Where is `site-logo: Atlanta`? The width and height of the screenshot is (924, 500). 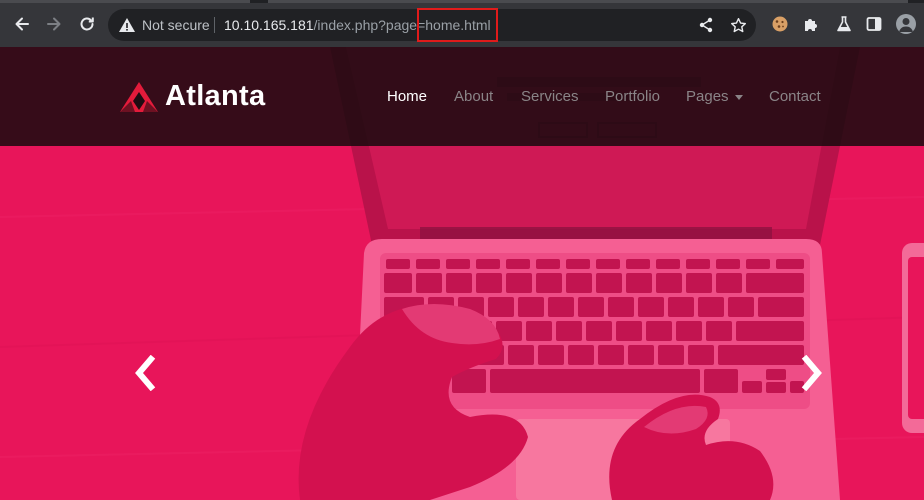 site-logo: Atlanta is located at coordinates (192, 96).